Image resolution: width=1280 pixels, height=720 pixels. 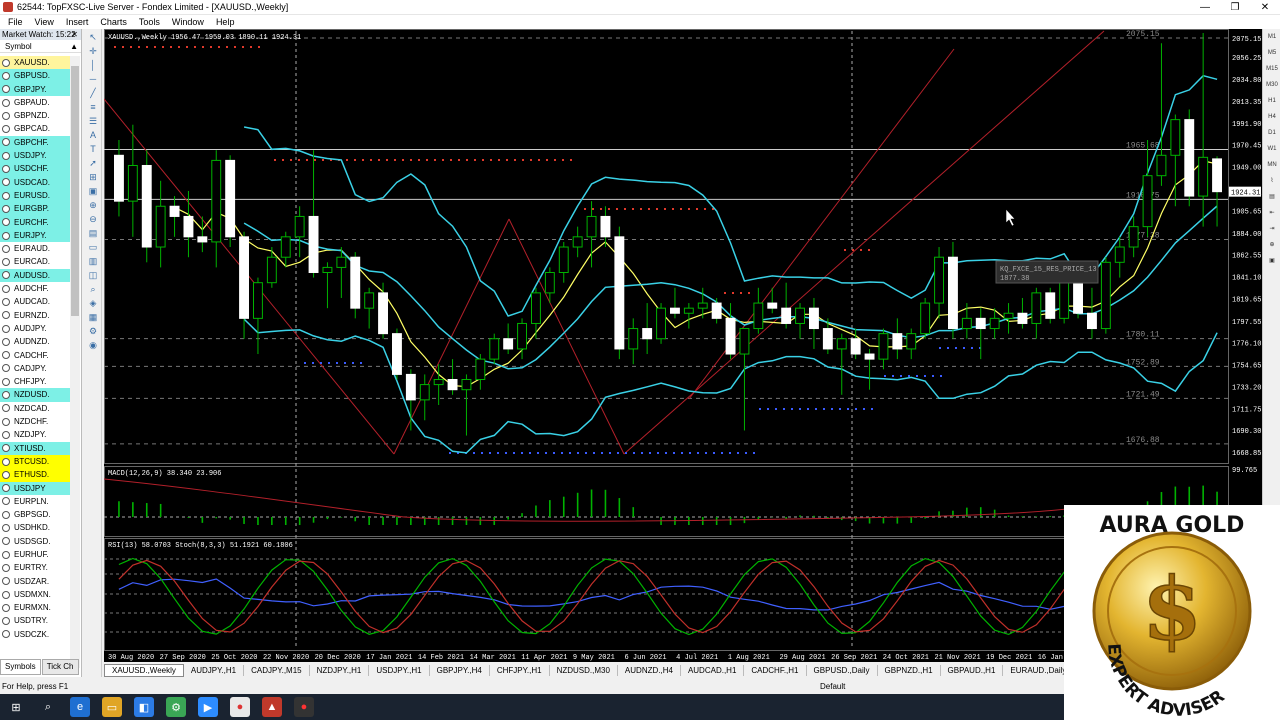 I want to click on text-icon: A, so click(x=93, y=135).